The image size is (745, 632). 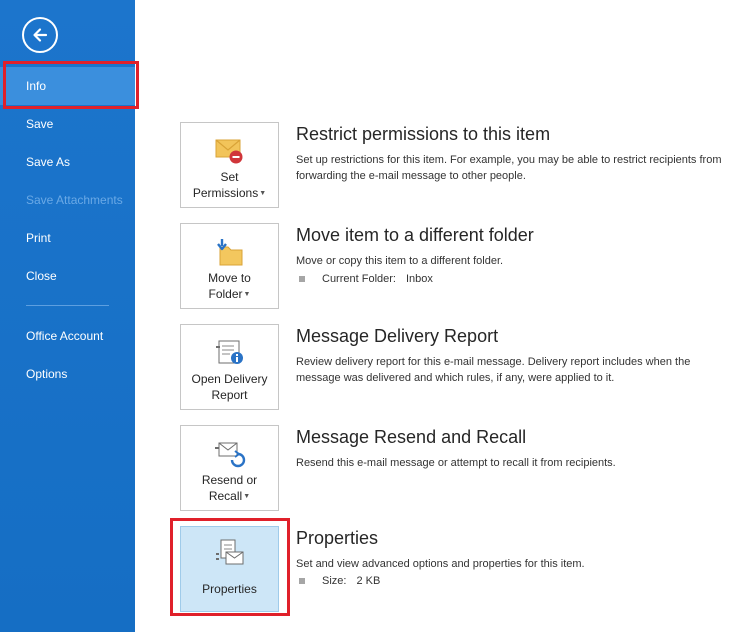 I want to click on back-button, so click(x=40, y=35).